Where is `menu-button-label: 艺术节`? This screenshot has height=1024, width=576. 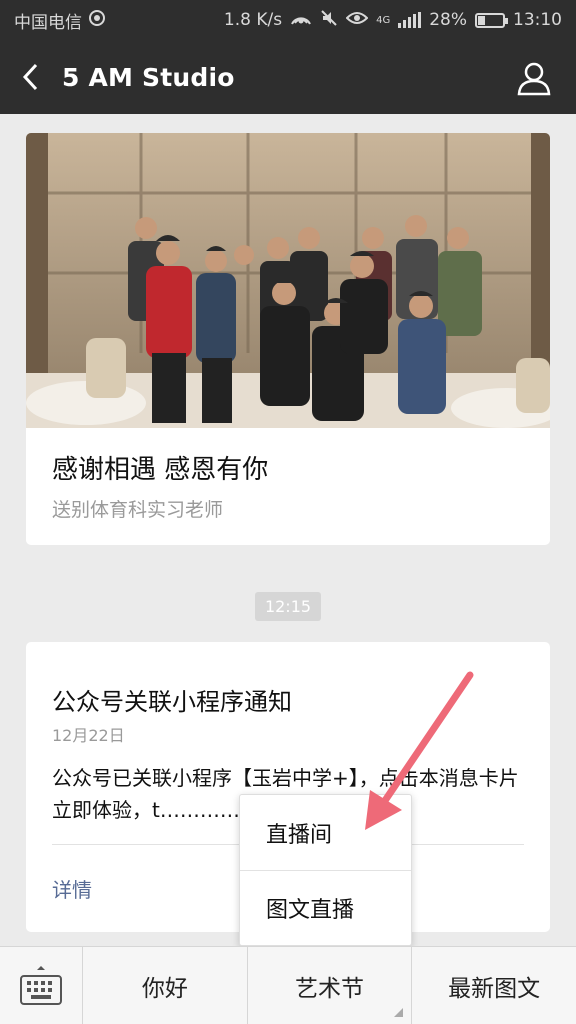 menu-button-label: 艺术节 is located at coordinates (329, 989).